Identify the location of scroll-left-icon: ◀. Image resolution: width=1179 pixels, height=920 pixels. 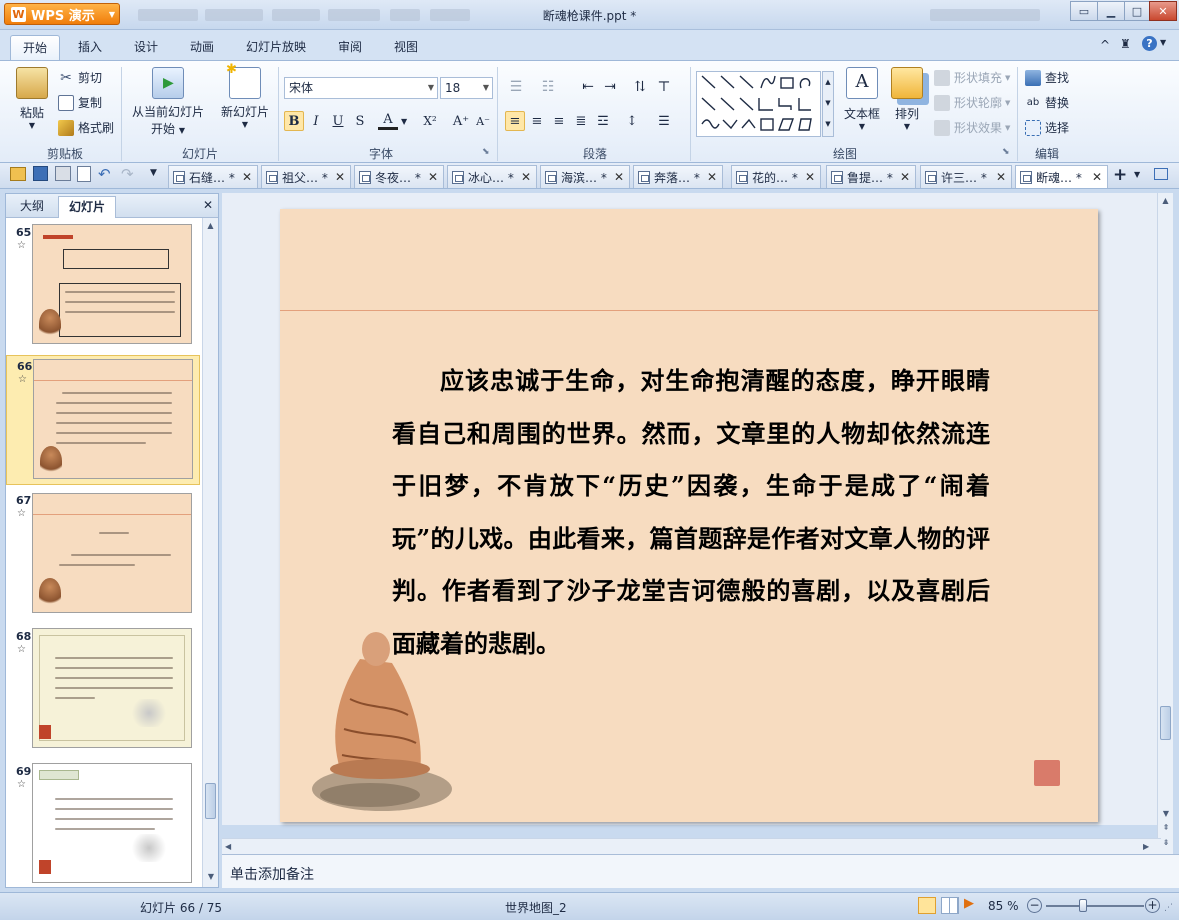
(228, 846).